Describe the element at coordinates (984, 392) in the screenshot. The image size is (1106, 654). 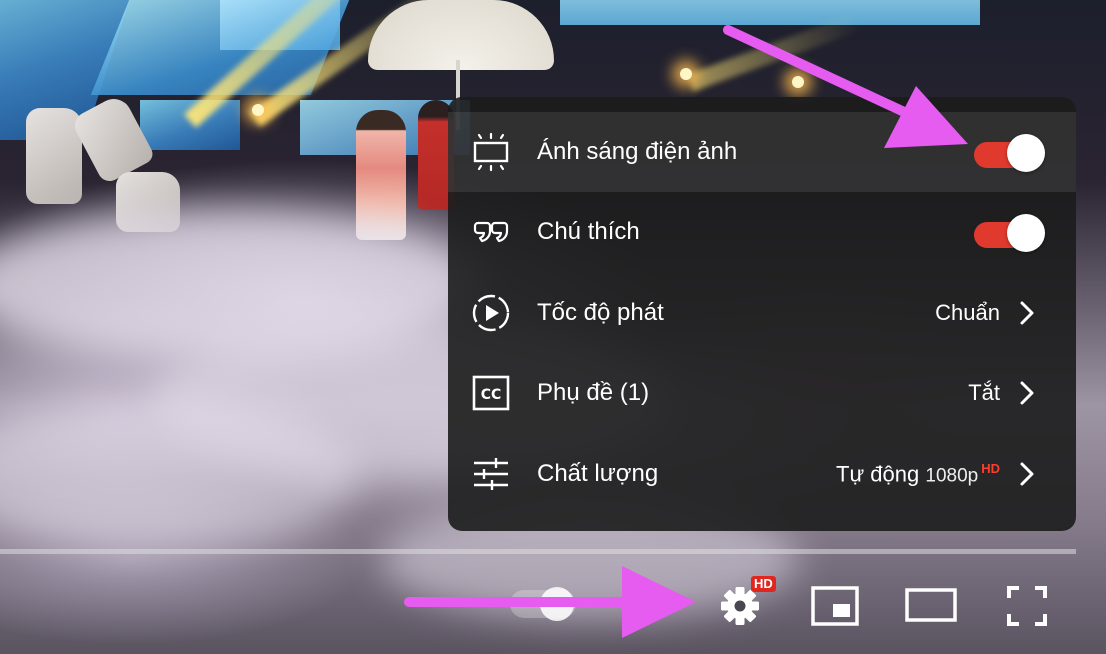
I see `subtitles-value: Tắt` at that location.